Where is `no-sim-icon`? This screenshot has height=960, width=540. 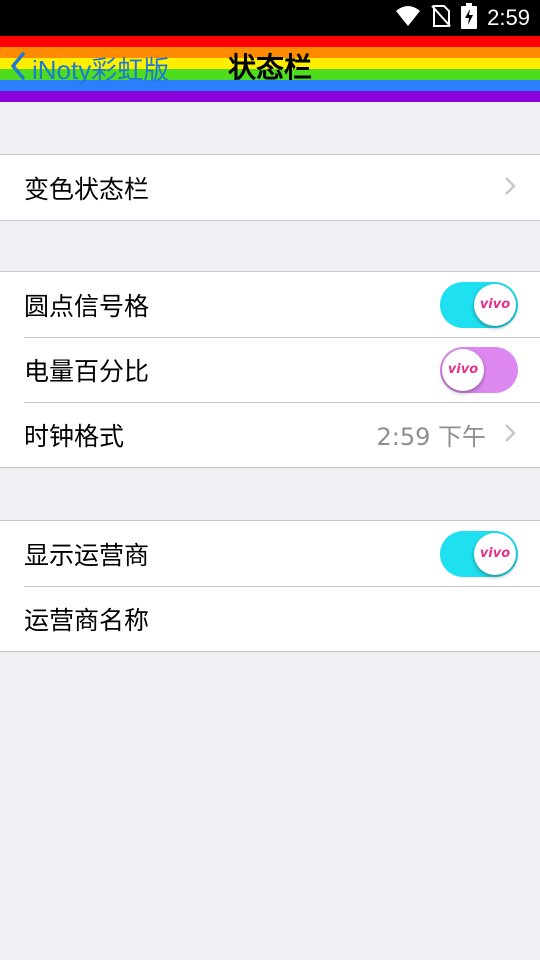 no-sim-icon is located at coordinates (441, 18).